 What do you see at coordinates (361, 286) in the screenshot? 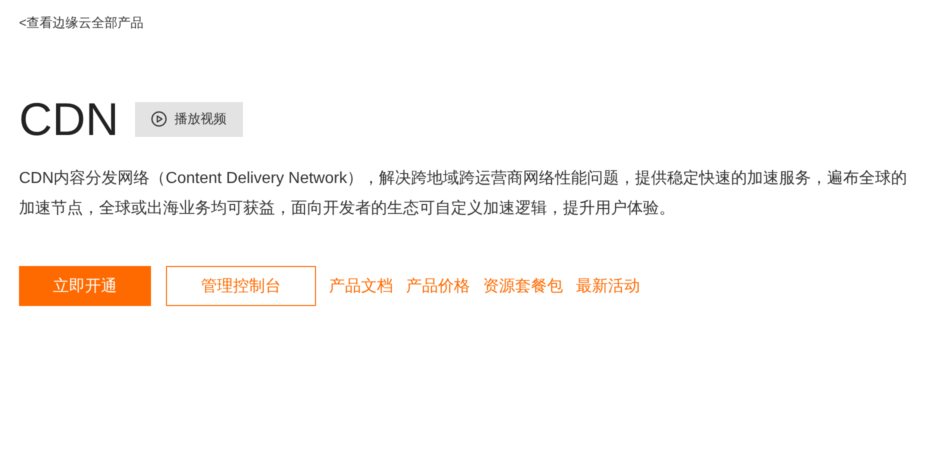
I see `product-link: 产品文档` at bounding box center [361, 286].